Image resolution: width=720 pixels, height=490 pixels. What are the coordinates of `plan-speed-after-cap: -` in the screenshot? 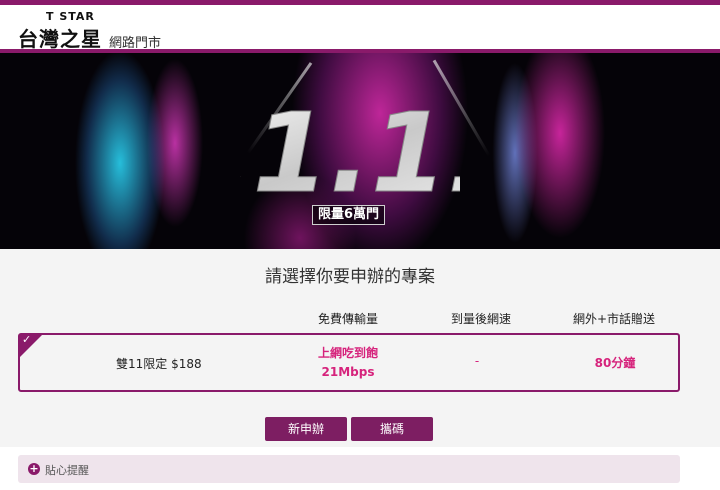 It's located at (477, 361).